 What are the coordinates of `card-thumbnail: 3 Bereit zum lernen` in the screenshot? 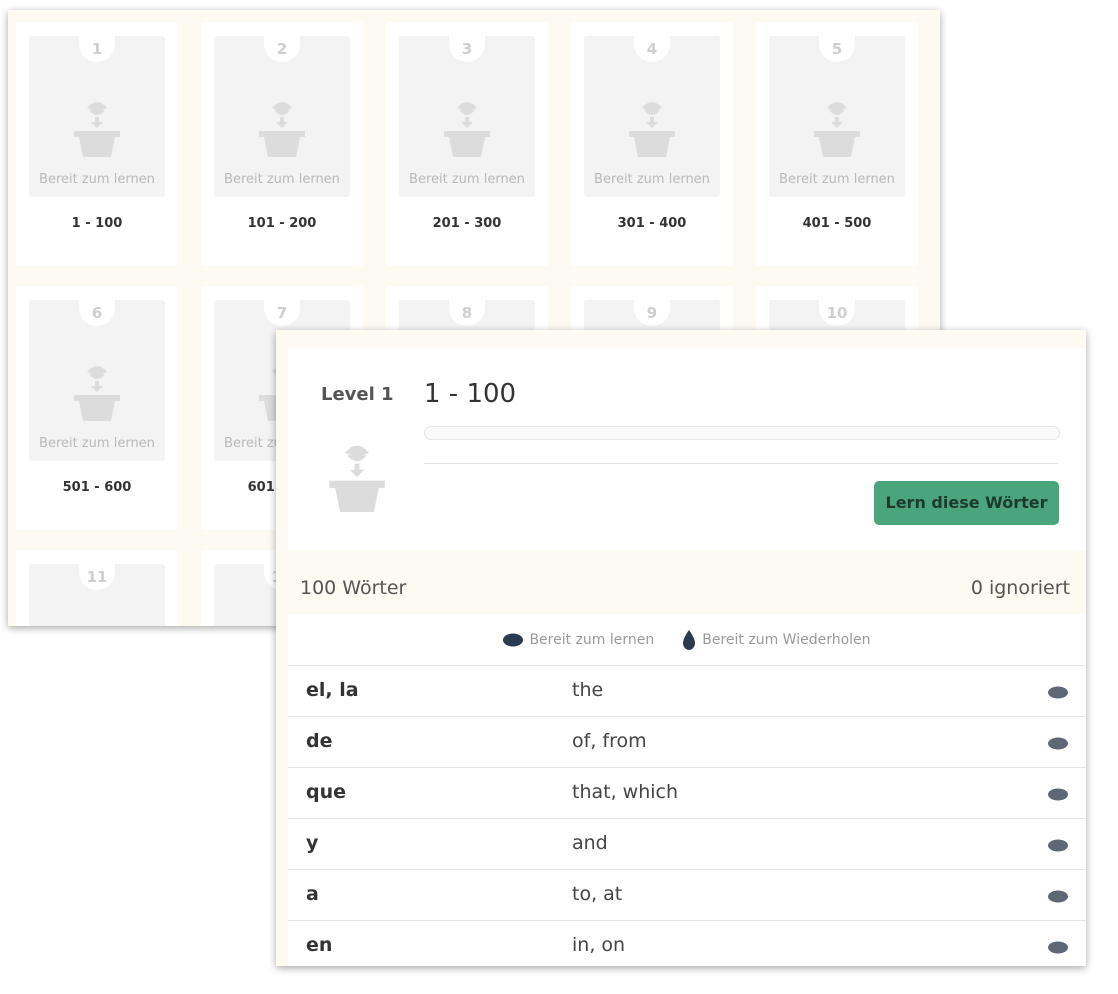 It's located at (467, 113).